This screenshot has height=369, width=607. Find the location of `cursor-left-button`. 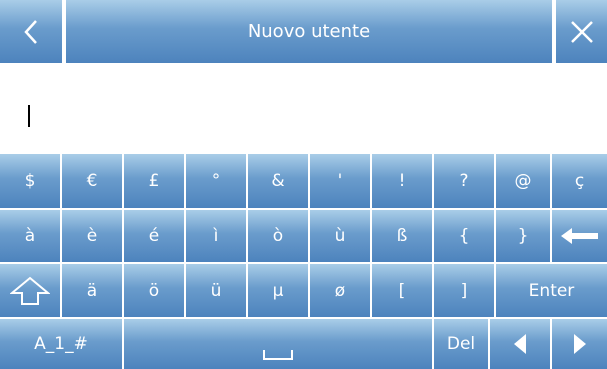

cursor-left-button is located at coordinates (521, 344).